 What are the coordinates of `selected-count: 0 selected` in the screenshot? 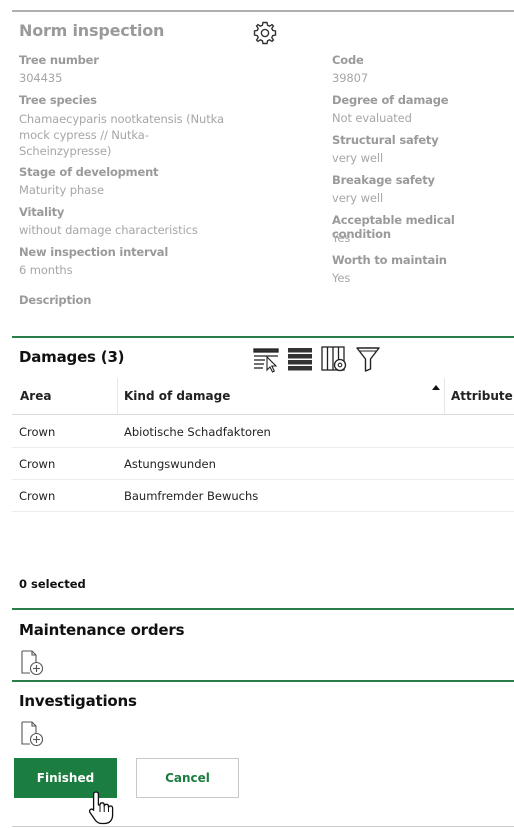 It's located at (52, 584).